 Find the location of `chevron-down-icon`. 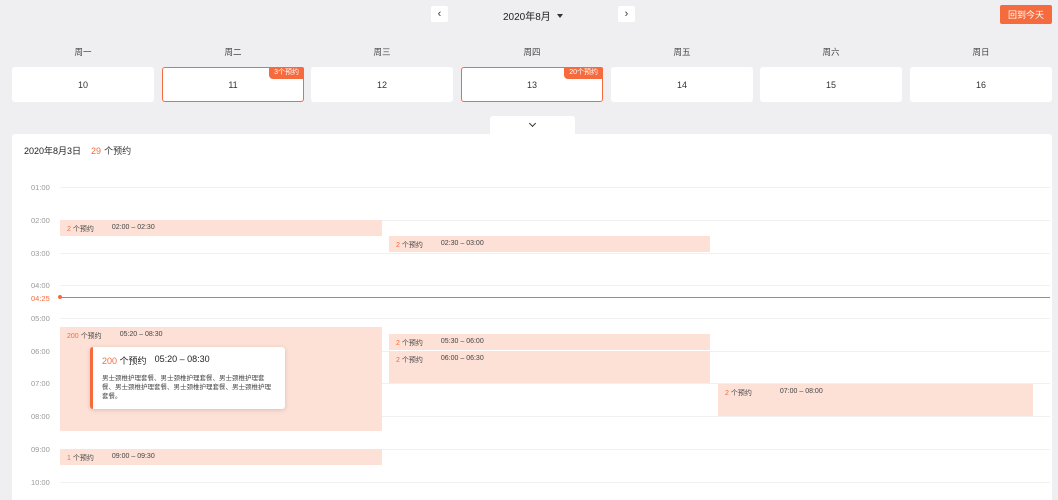

chevron-down-icon is located at coordinates (532, 123).